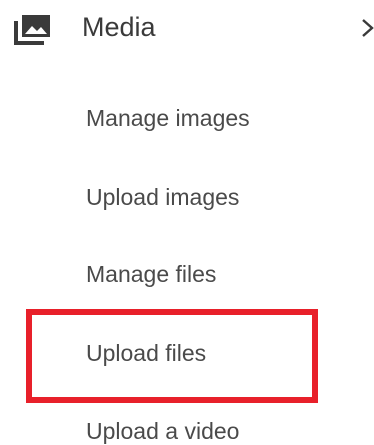  What do you see at coordinates (168, 118) in the screenshot?
I see `submenu-item-manage-images: Manage images` at bounding box center [168, 118].